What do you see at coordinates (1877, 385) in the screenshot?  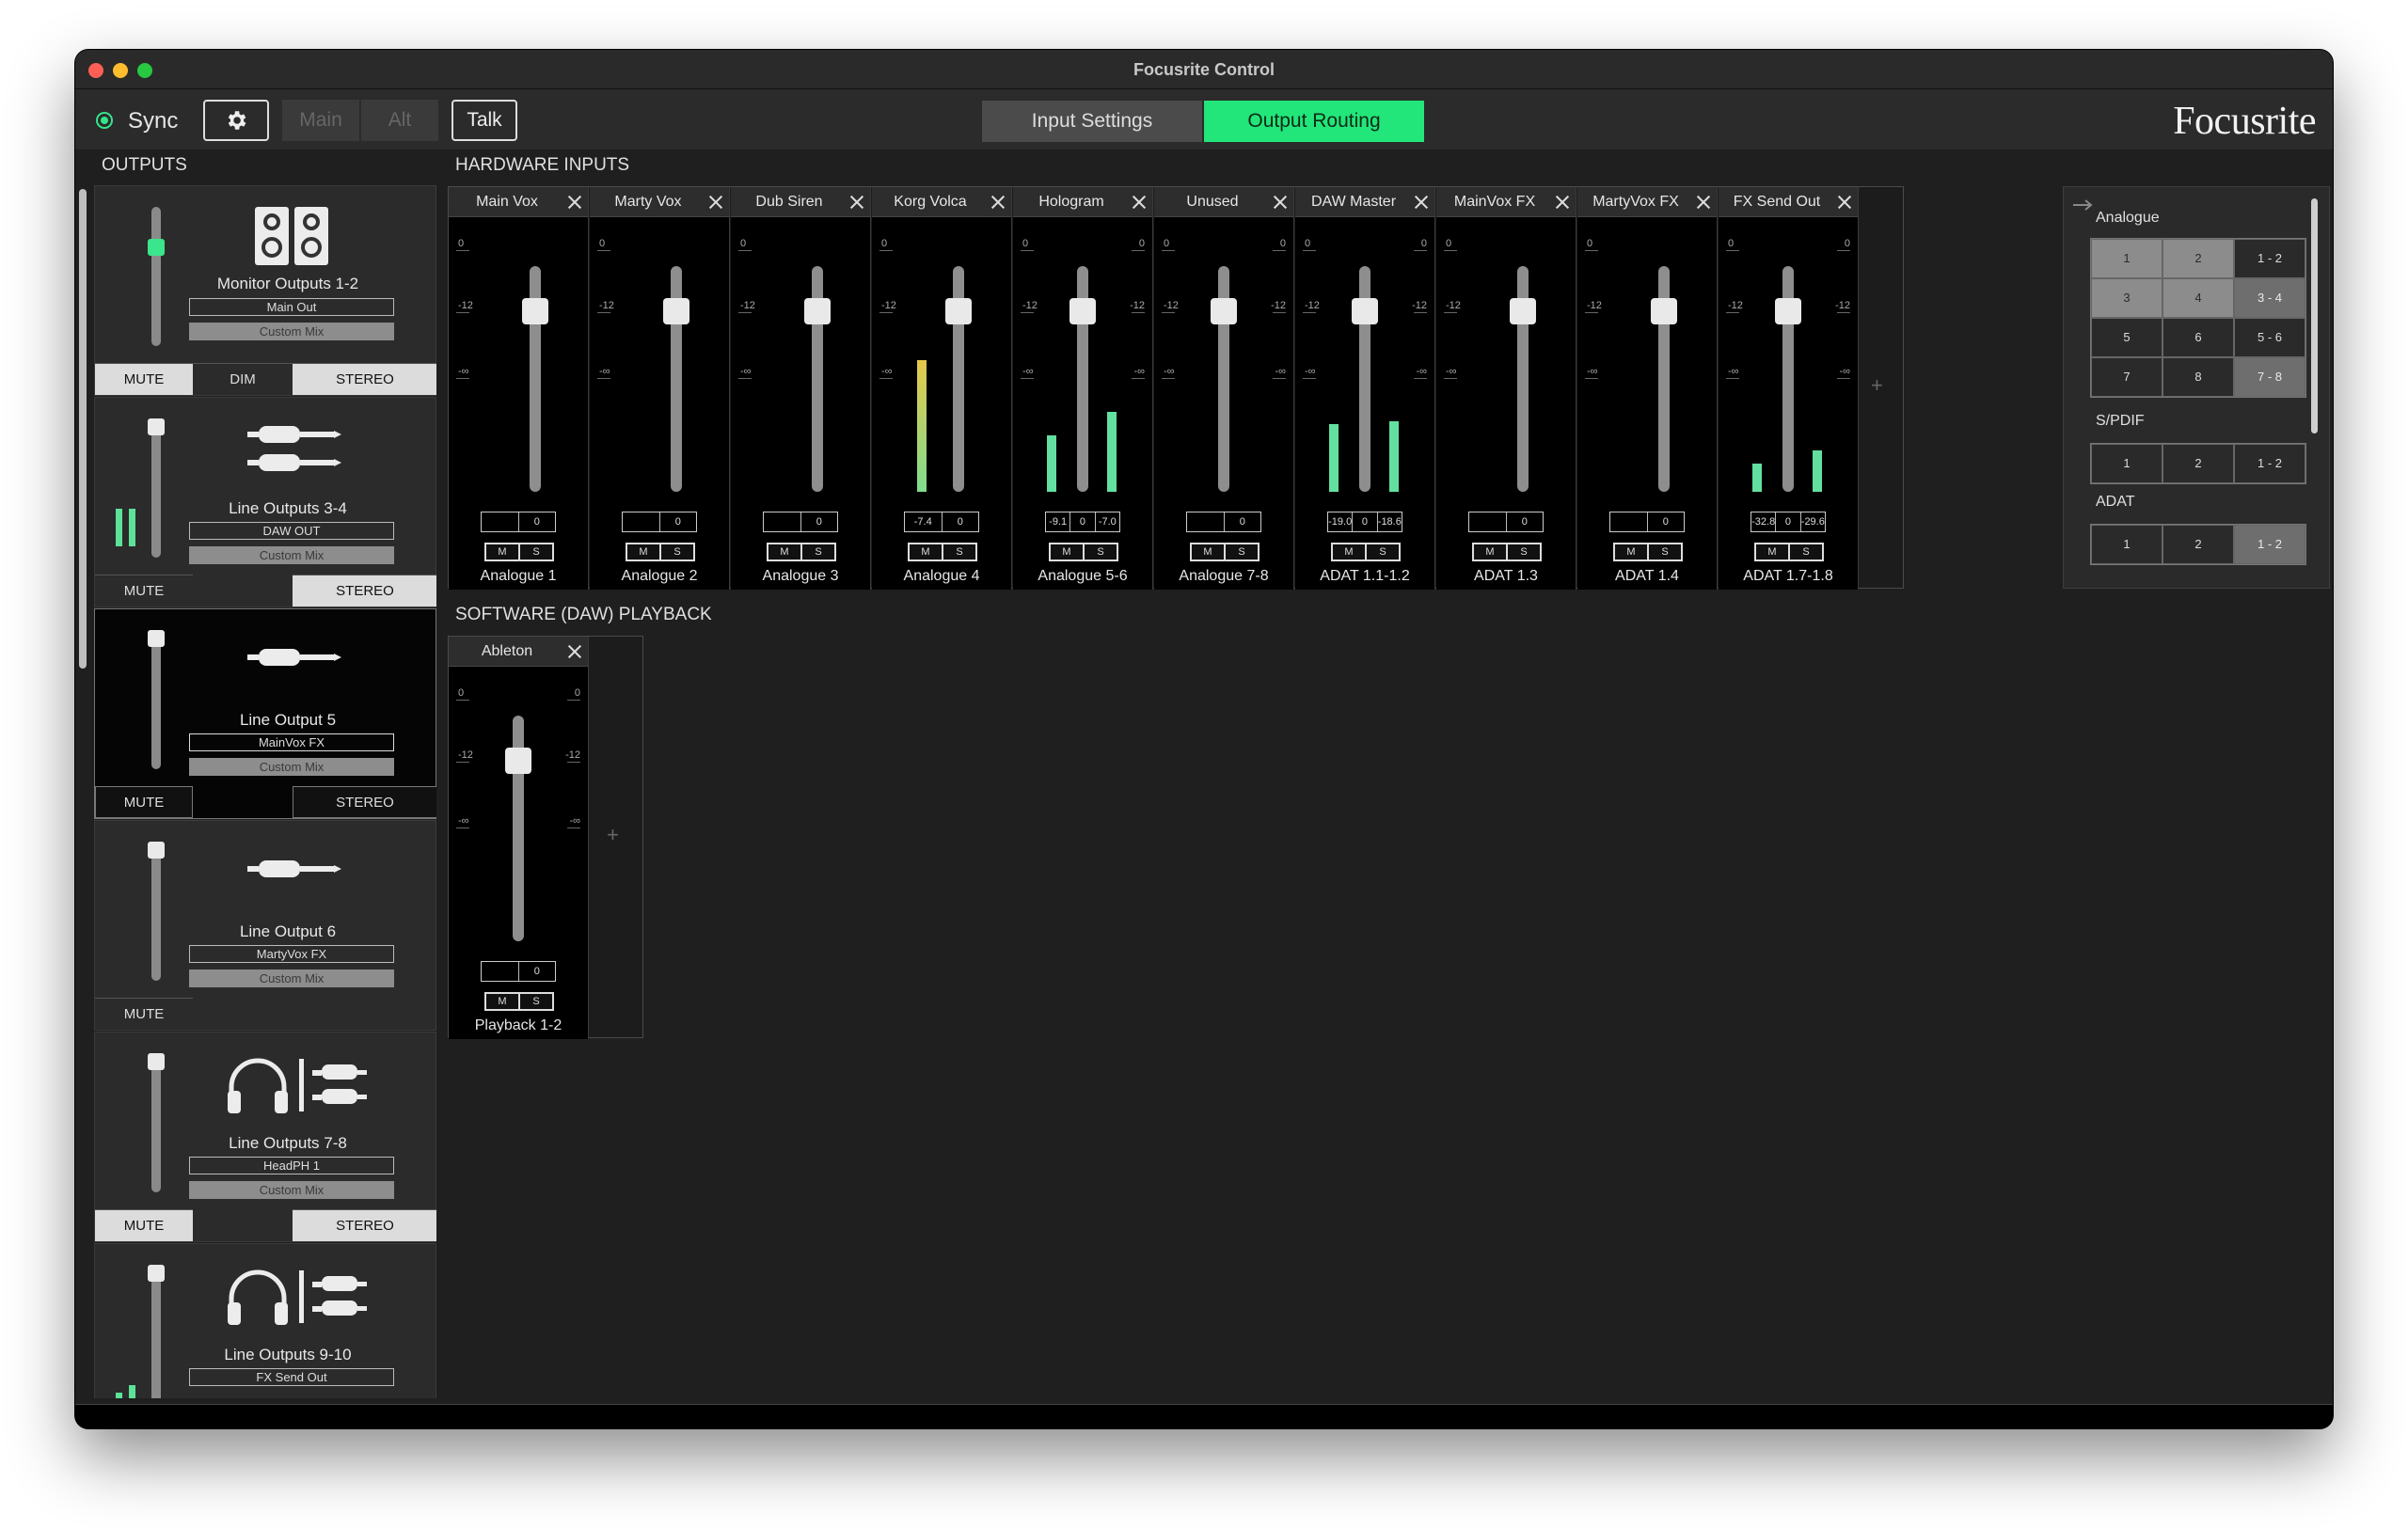 I see `add-input-button: +` at bounding box center [1877, 385].